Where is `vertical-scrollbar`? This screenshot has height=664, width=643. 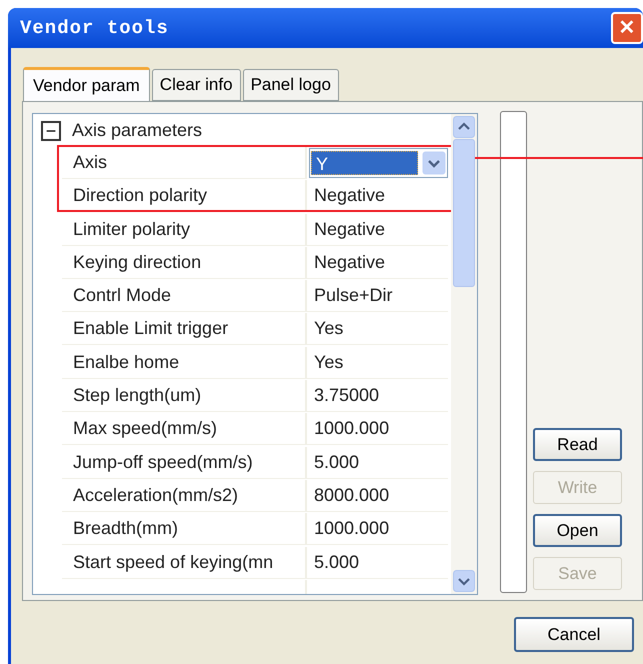 vertical-scrollbar is located at coordinates (464, 354).